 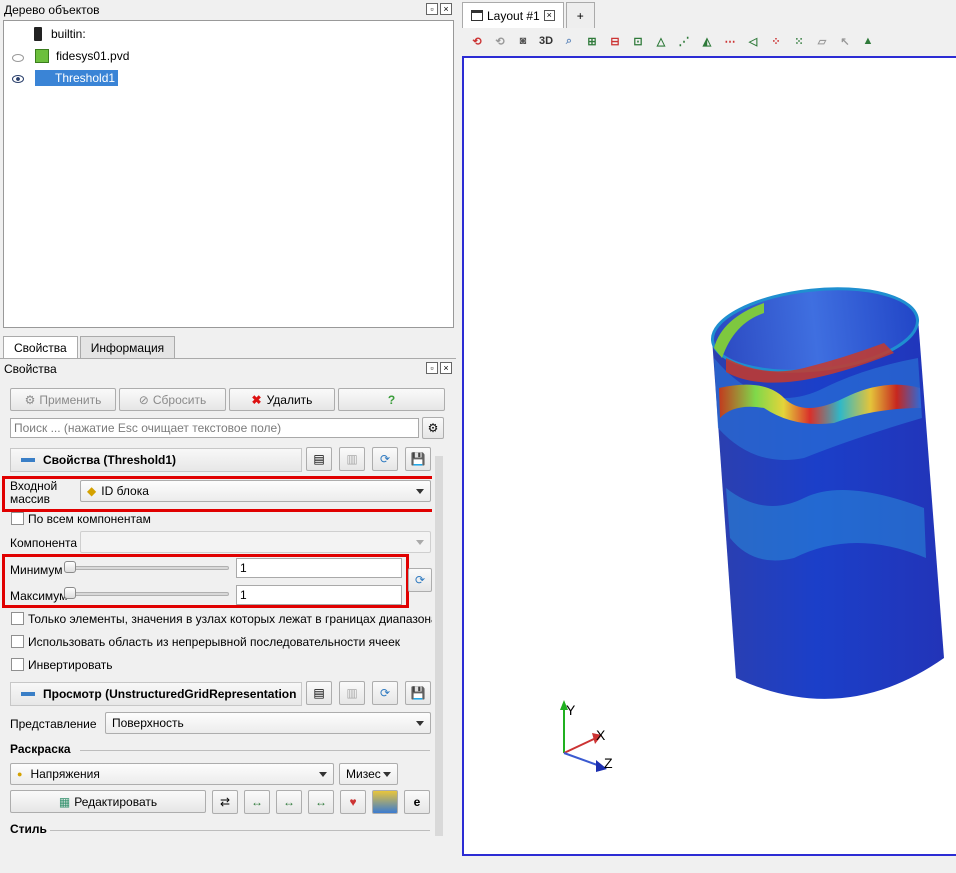 I want to click on tab-properties: Свойства, so click(x=40, y=347).